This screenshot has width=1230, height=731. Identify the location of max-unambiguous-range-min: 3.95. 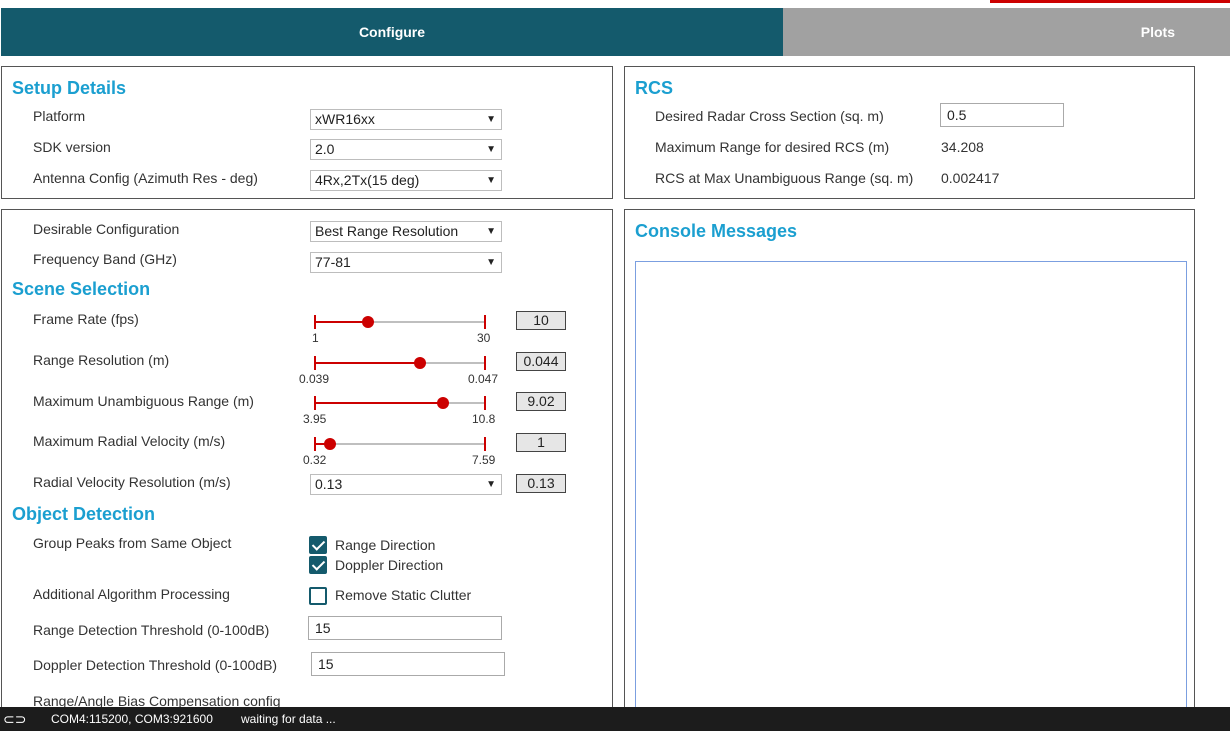
(315, 419).